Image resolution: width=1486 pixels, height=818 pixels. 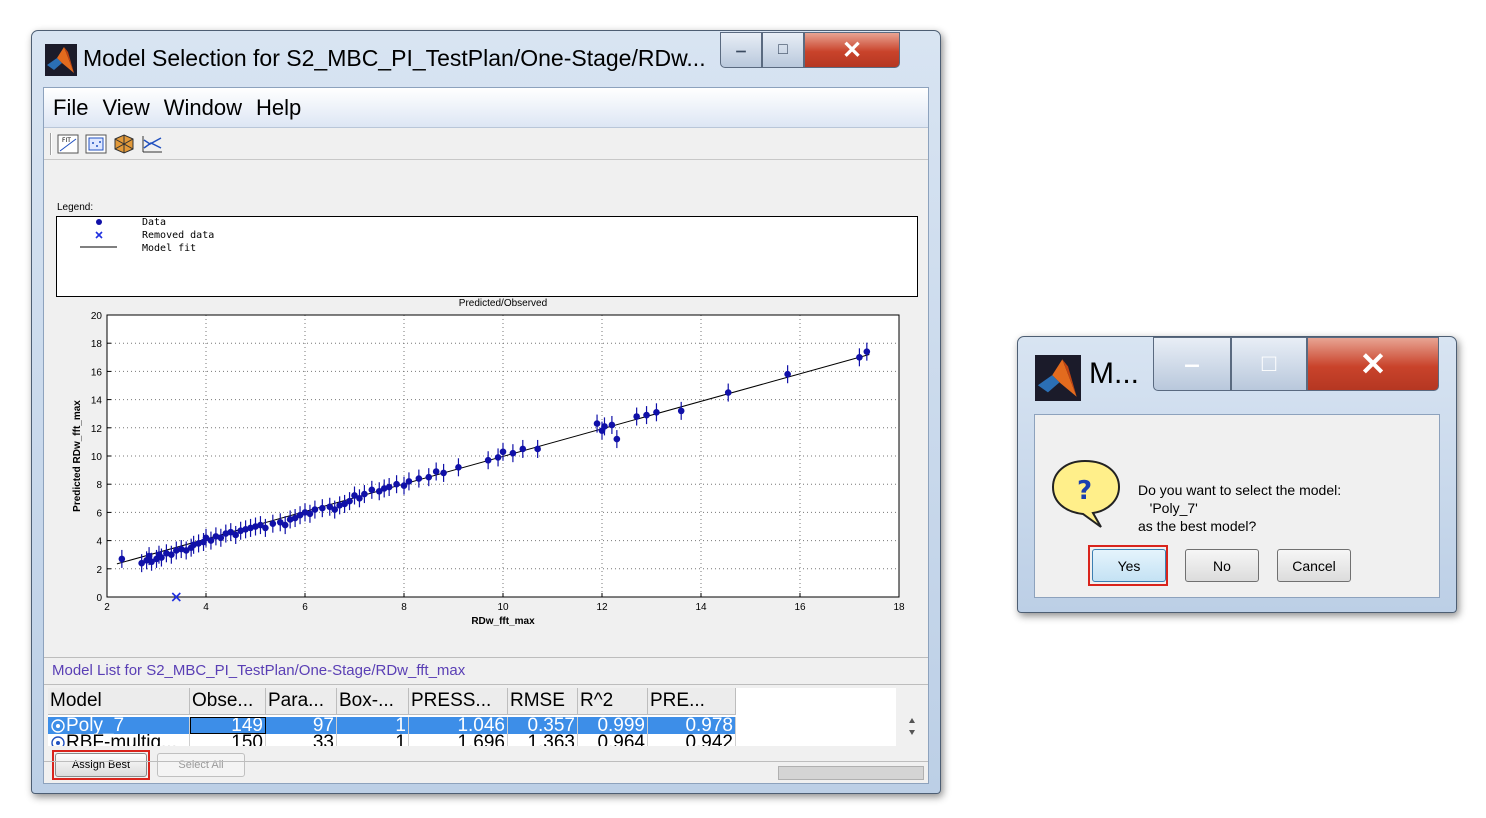 I want to click on cancel-button: Cancel, so click(x=1314, y=565).